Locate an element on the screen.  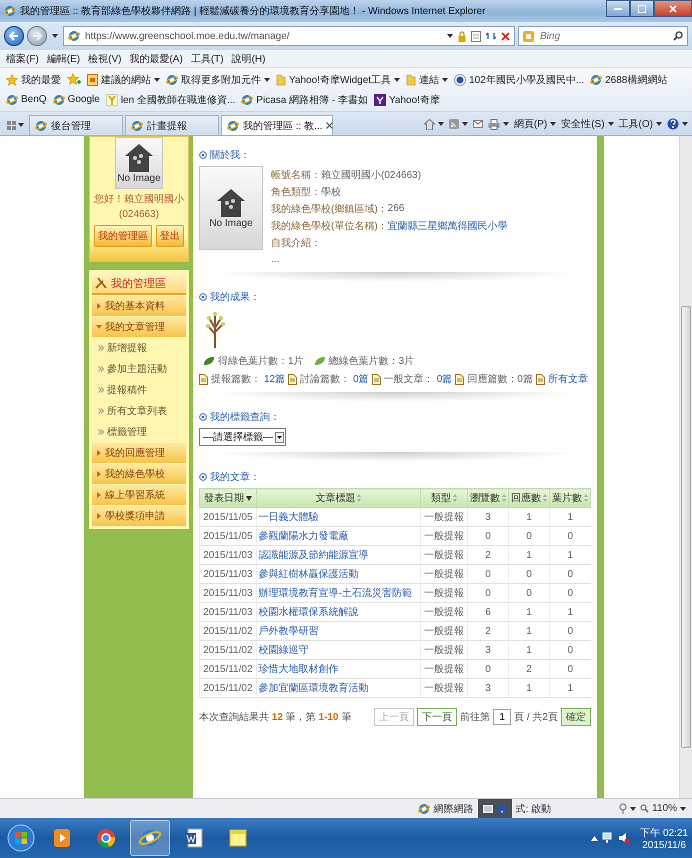
sidebar-item: 我的文章管理 is located at coordinates (139, 327).